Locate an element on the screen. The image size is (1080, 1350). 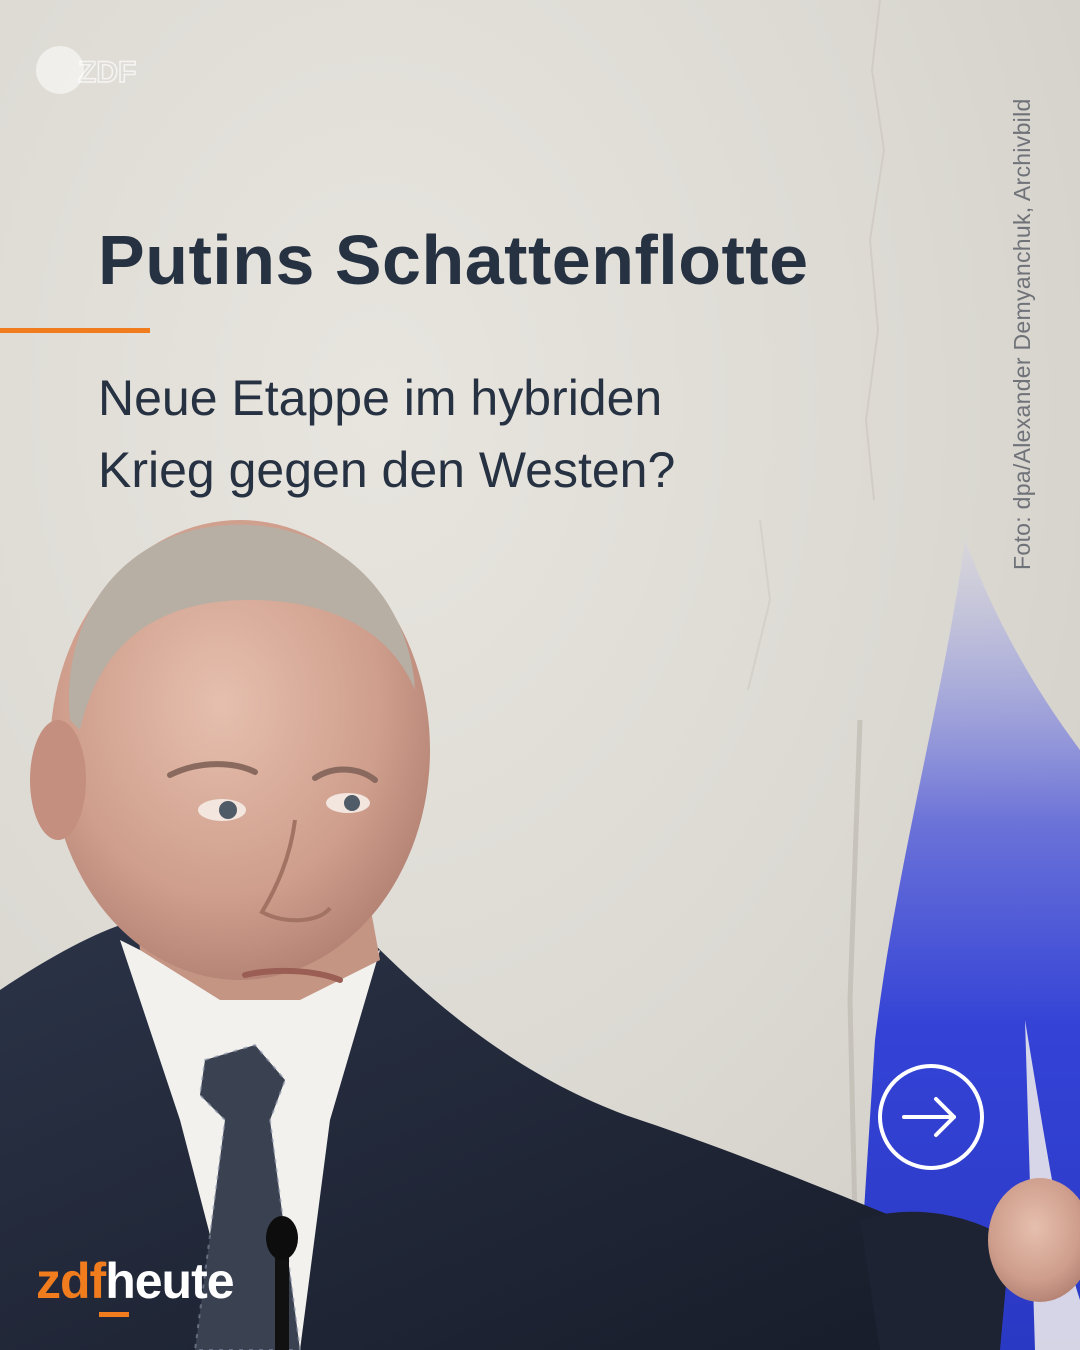
logo-heute: heute is located at coordinates (167, 1285).